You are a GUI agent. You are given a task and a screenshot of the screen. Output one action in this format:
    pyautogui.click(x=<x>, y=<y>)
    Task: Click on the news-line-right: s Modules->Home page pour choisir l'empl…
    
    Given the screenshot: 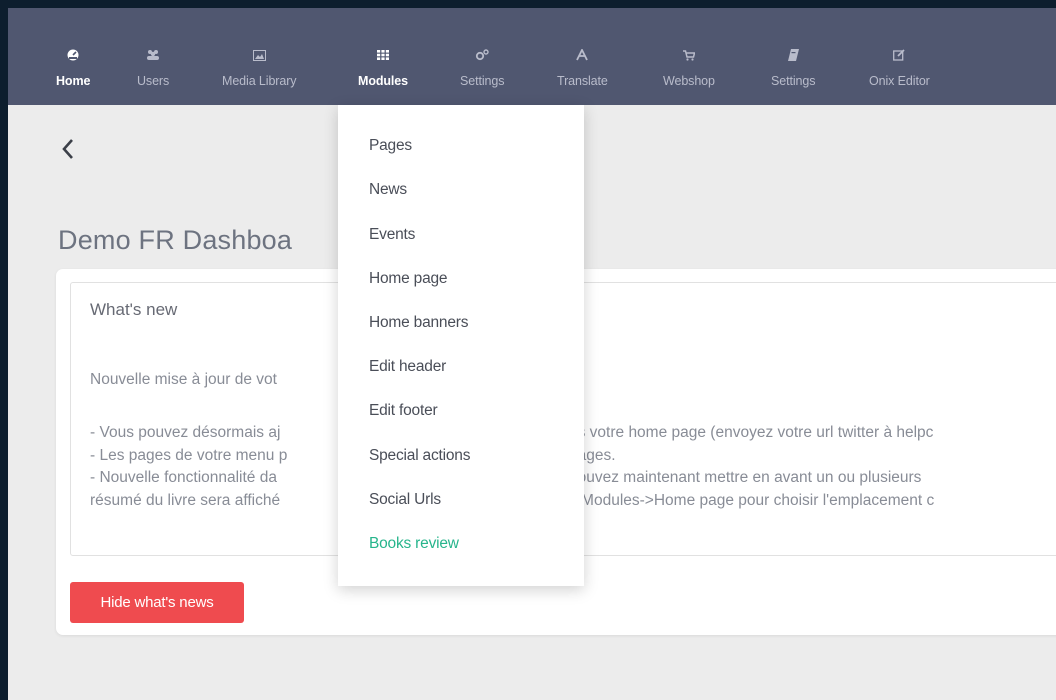 What is the action you would take?
    pyautogui.click(x=752, y=500)
    